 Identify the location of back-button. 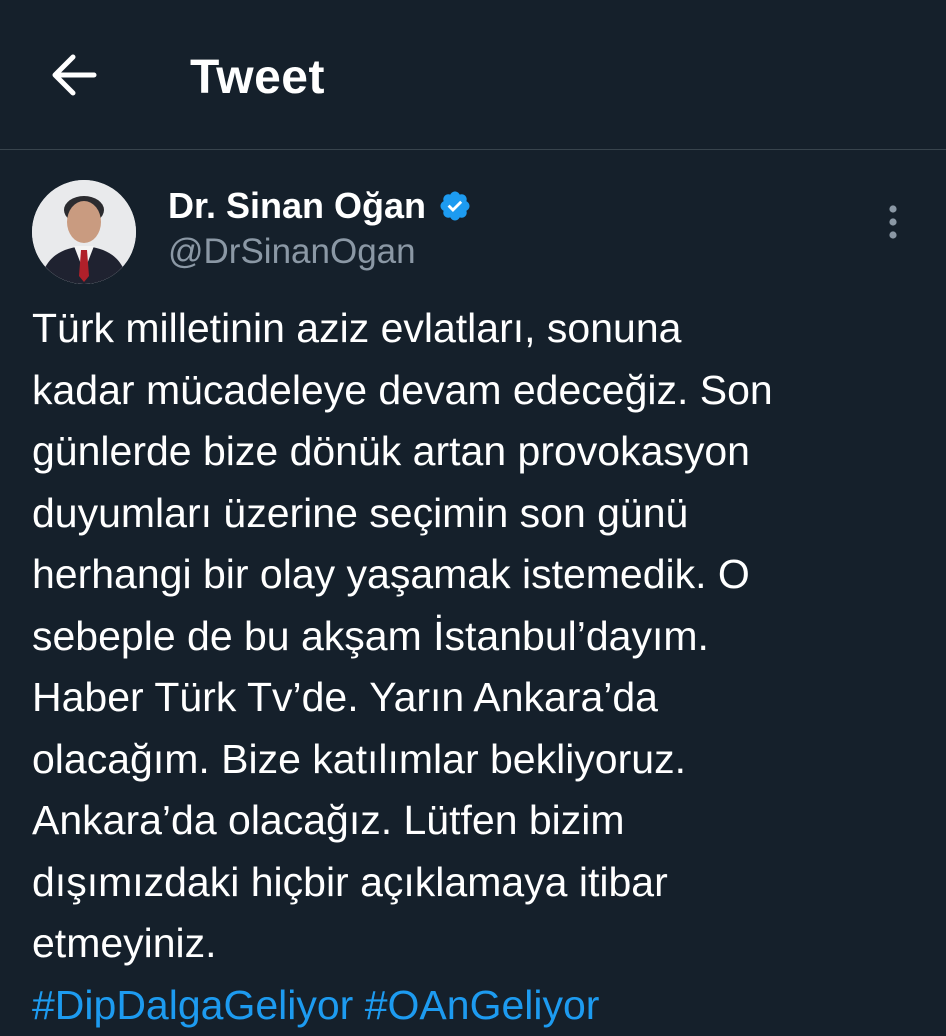
(73, 75).